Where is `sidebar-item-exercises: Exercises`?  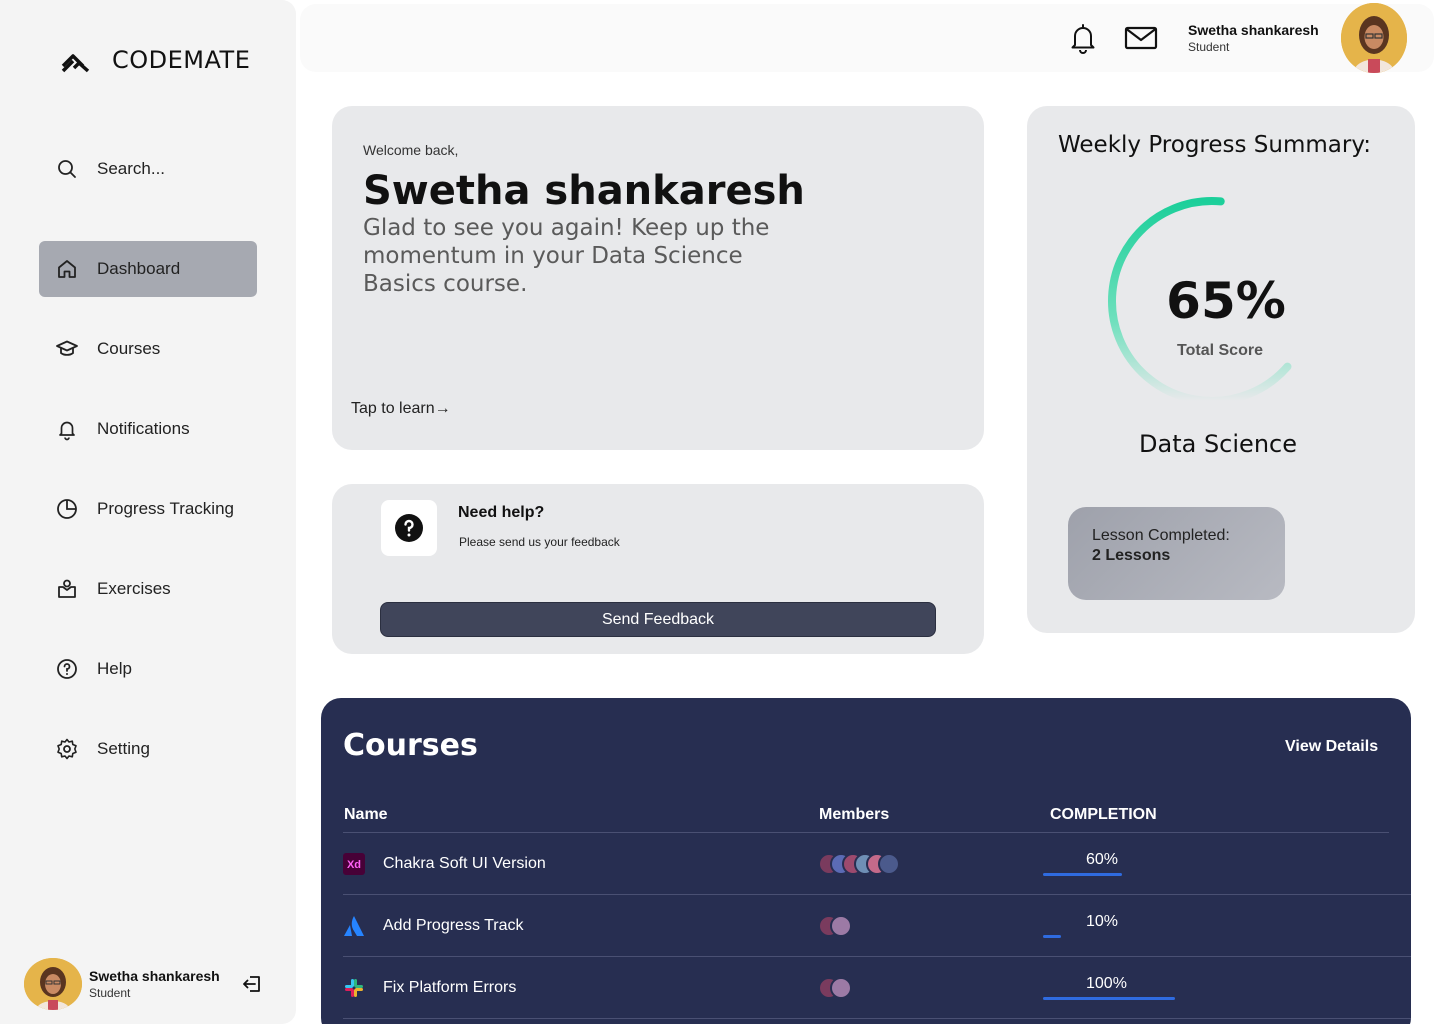
sidebar-item-exercises: Exercises is located at coordinates (148, 589).